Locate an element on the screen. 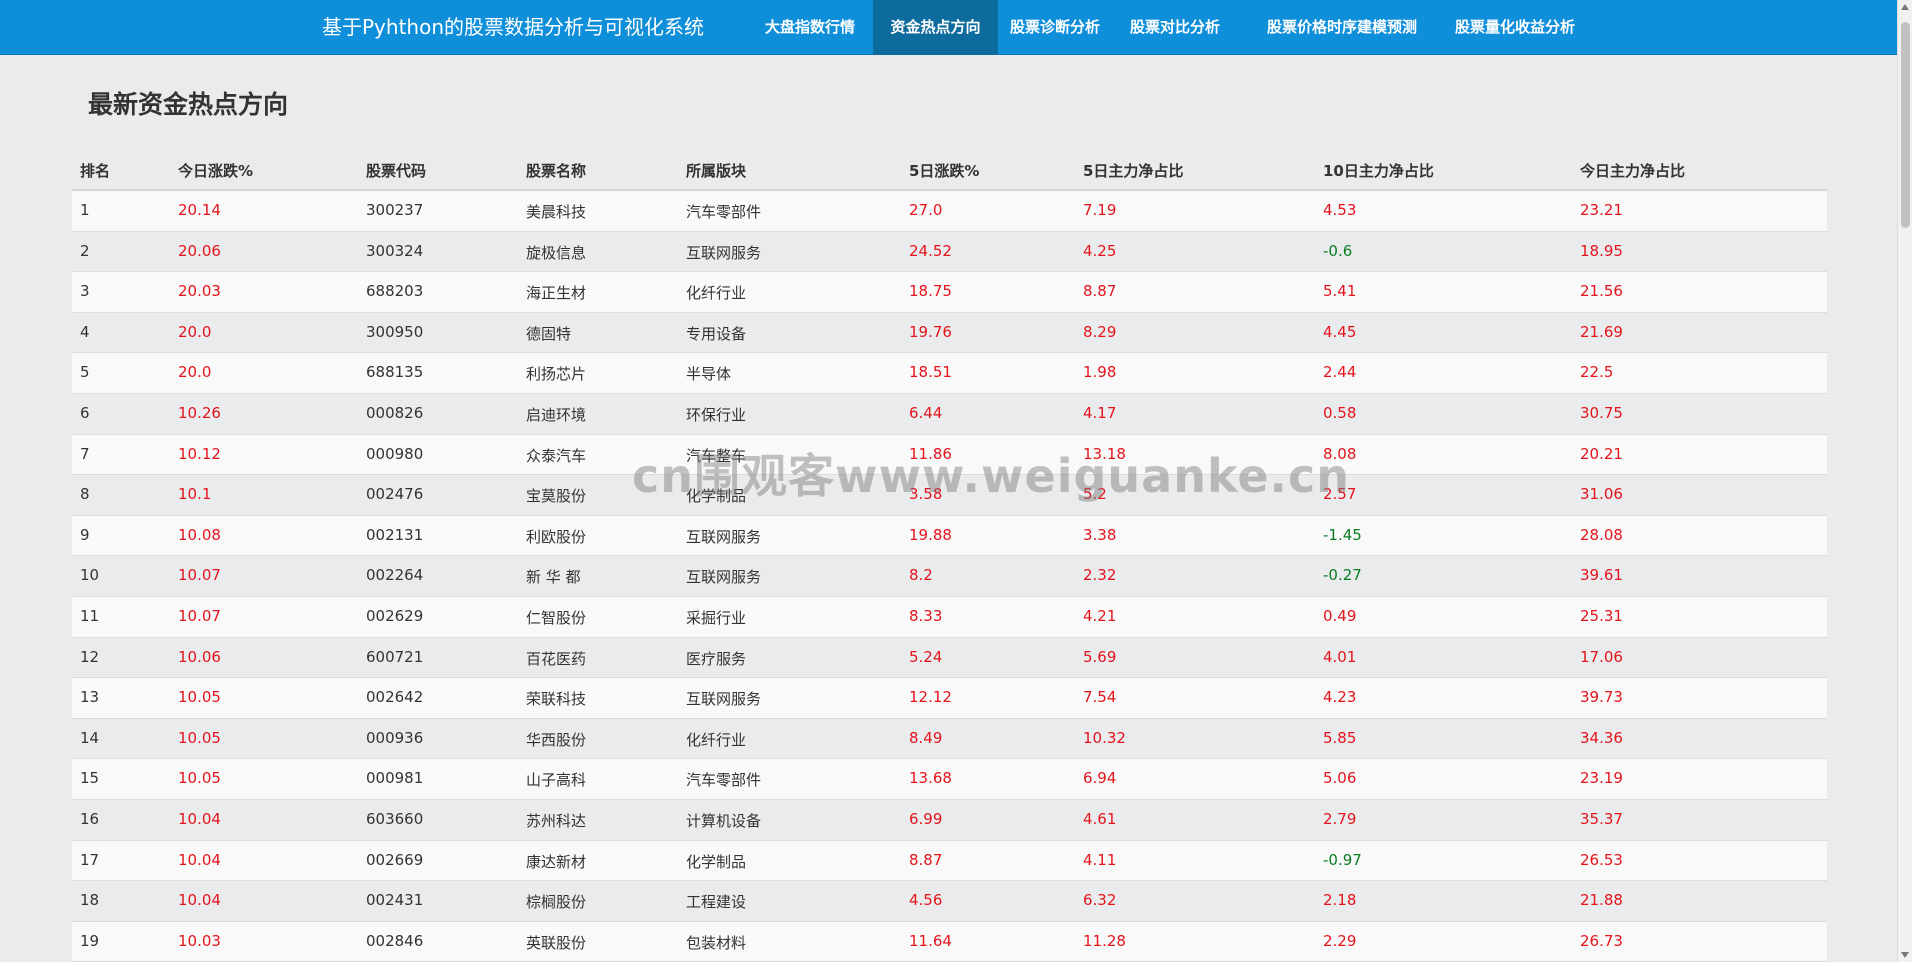 The width and height of the screenshot is (1912, 962). cell-main-ratio-10d: 2.57 is located at coordinates (1340, 494).